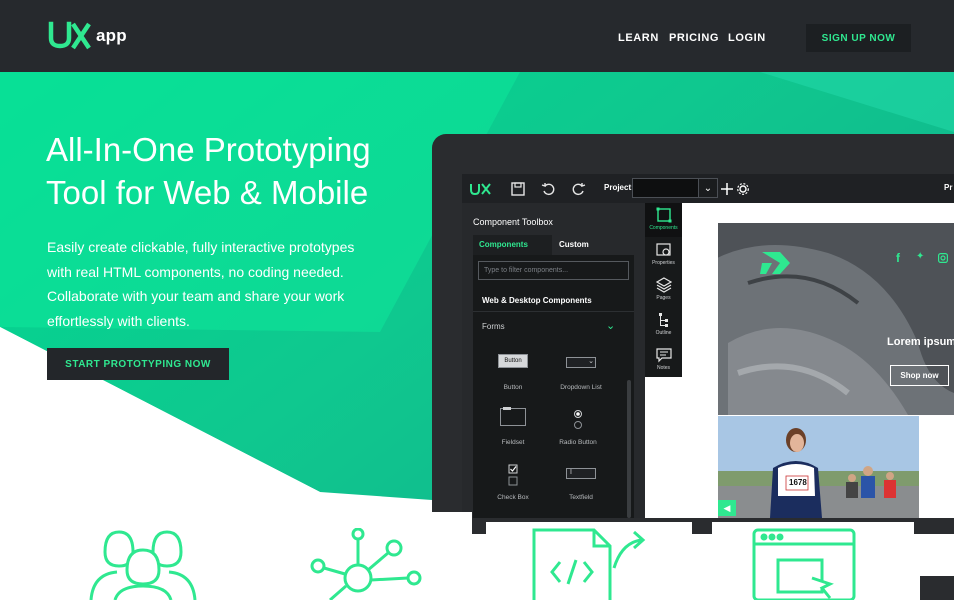 Image resolution: width=954 pixels, height=600 pixels. Describe the element at coordinates (694, 38) in the screenshot. I see `nav-pricing-link: PRICING` at that location.